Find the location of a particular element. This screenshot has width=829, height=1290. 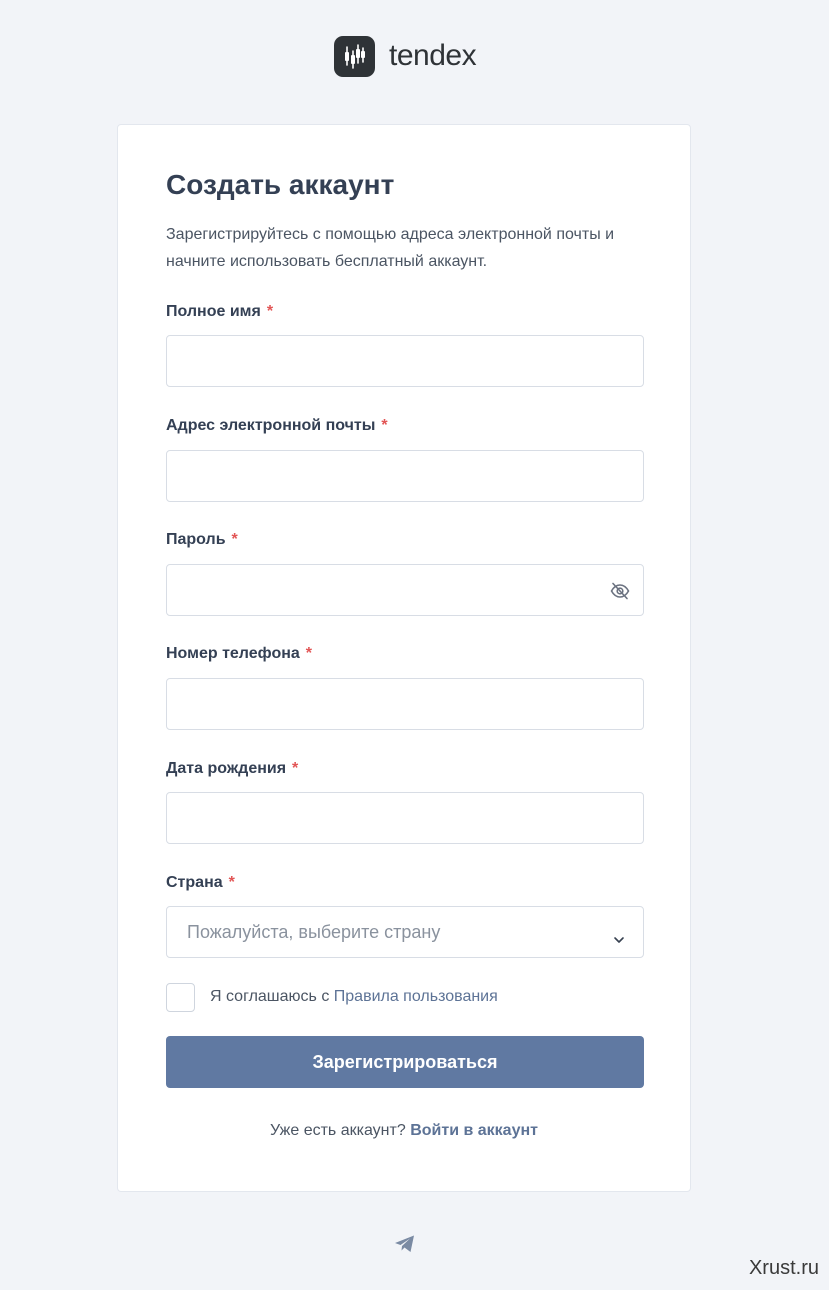

email-label: Адрес электронной почты * is located at coordinates (277, 425).